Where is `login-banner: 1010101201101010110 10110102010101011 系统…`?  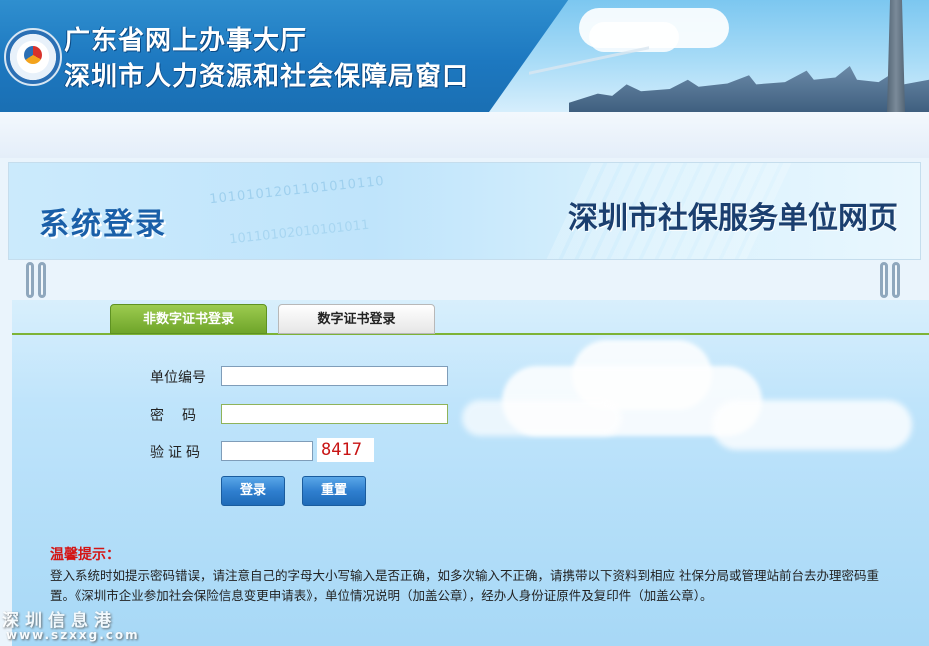
login-banner: 1010101201101010110 10110102010101011 系统… is located at coordinates (464, 211).